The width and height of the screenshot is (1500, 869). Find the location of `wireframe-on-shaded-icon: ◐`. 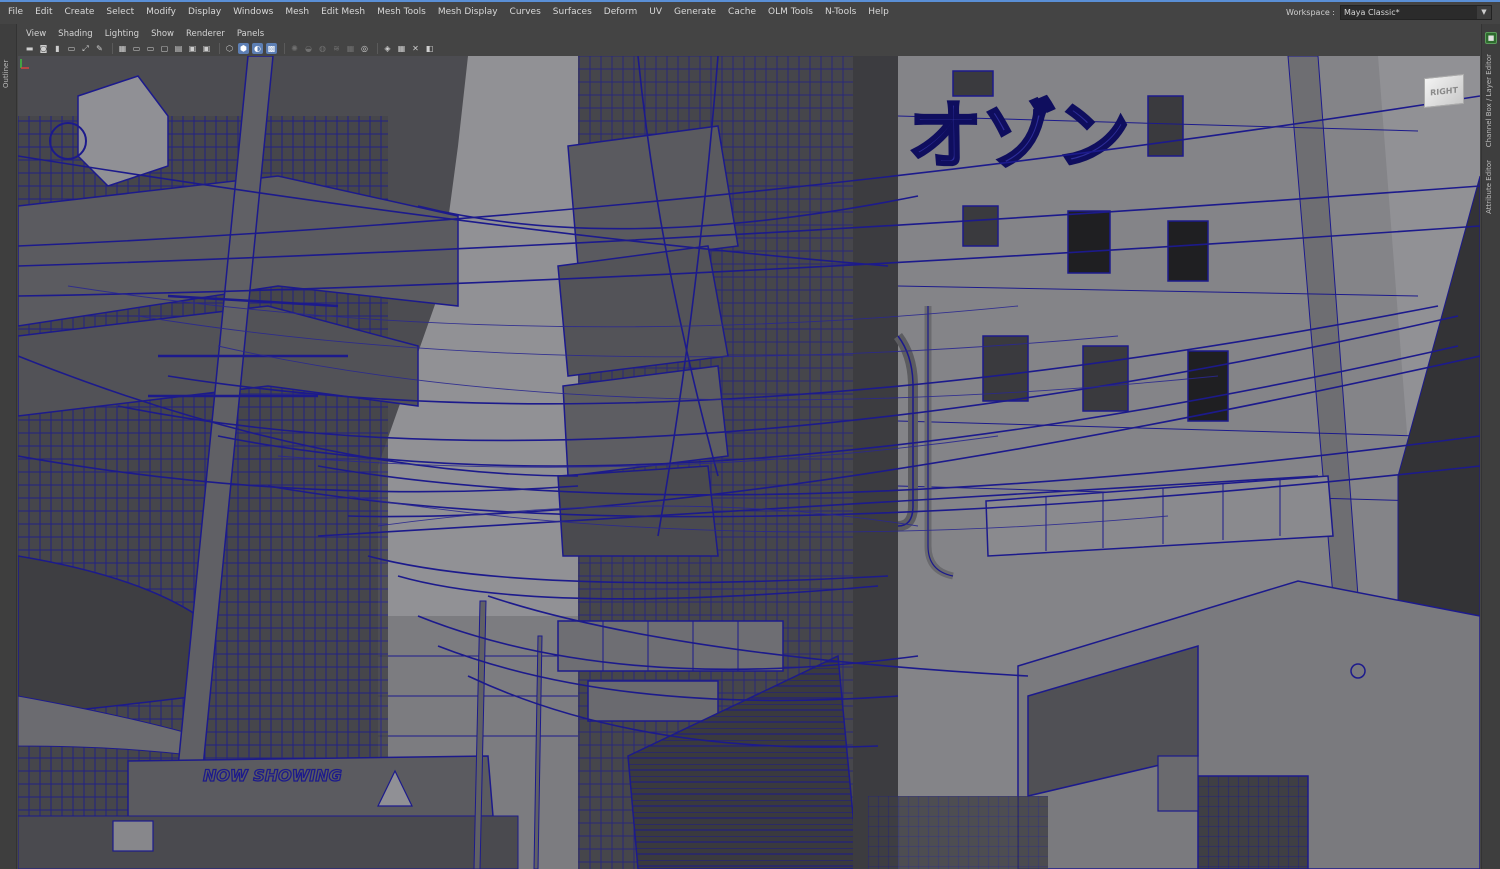

wireframe-on-shaded-icon: ◐ is located at coordinates (257, 48).